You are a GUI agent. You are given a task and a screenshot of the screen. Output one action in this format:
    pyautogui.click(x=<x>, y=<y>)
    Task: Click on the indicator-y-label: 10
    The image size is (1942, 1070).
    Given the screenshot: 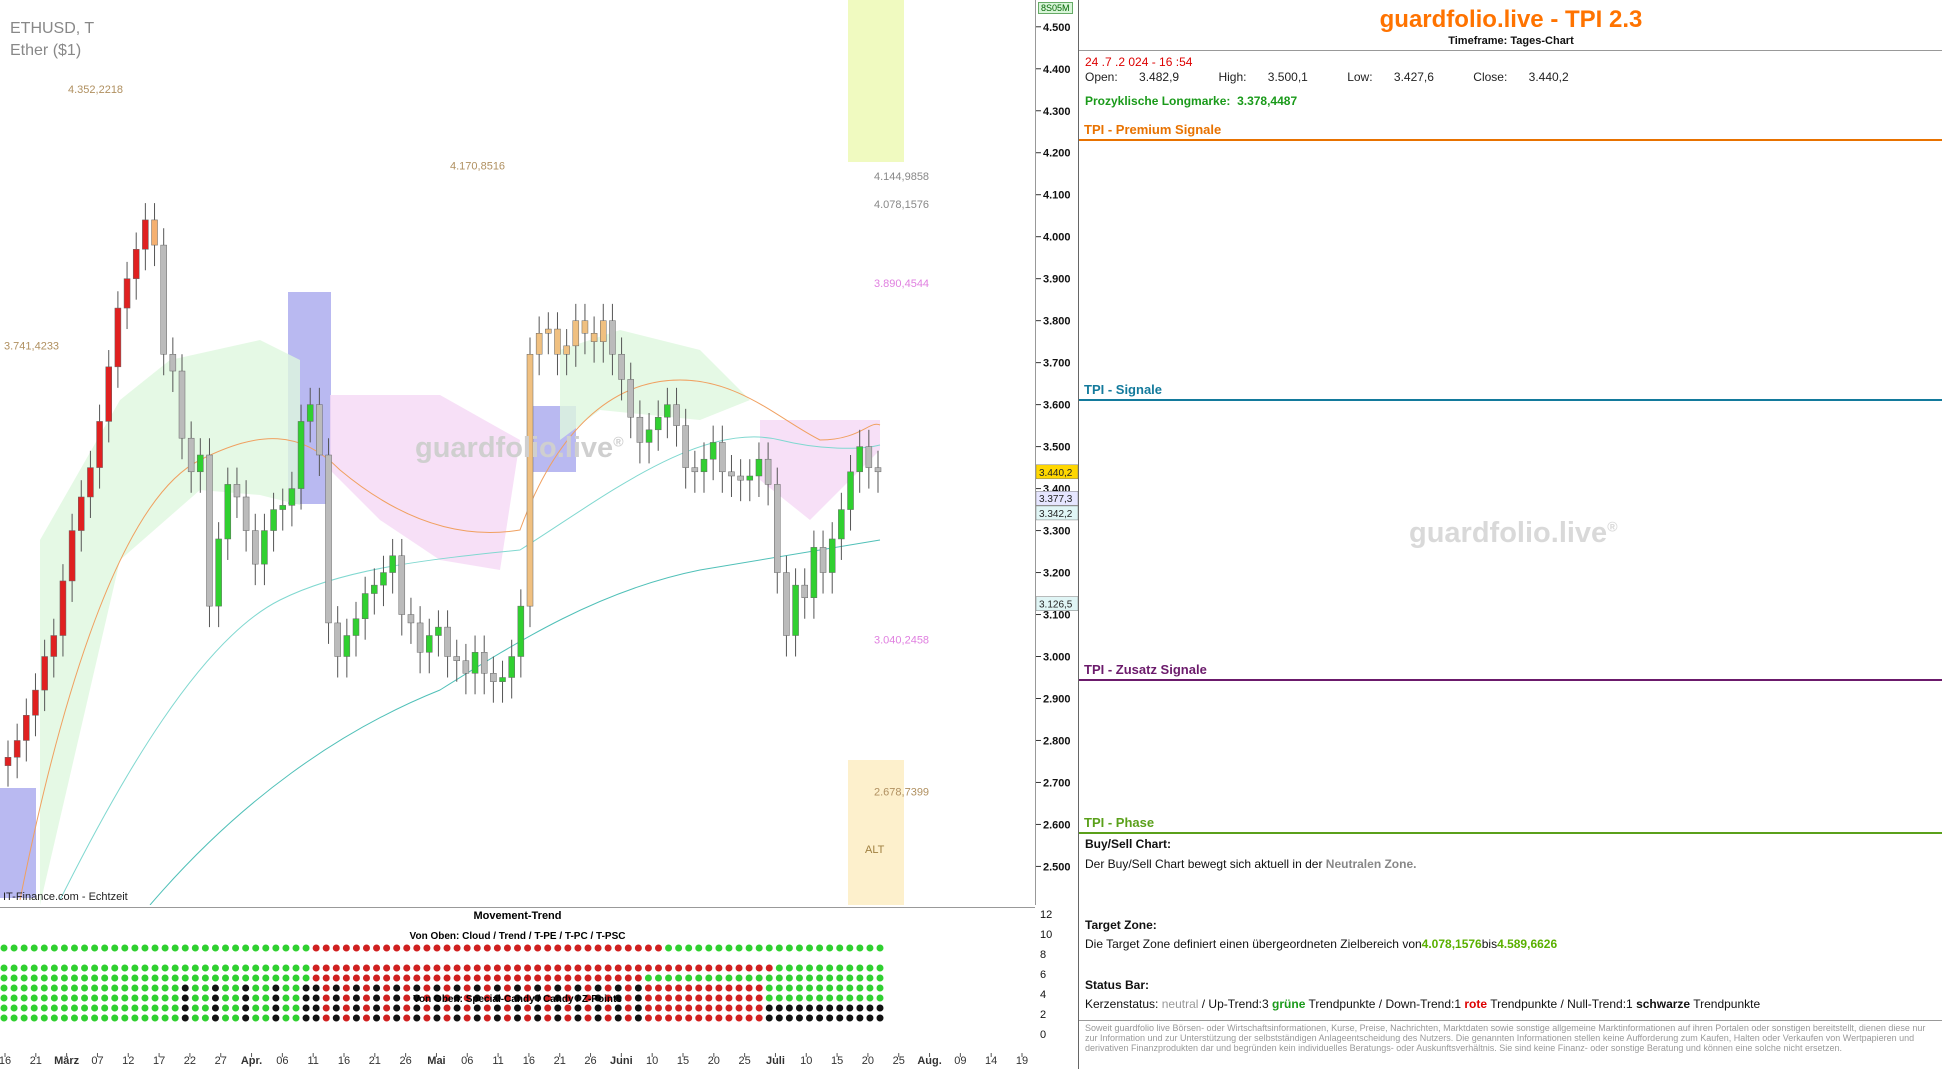 What is the action you would take?
    pyautogui.click(x=1046, y=935)
    